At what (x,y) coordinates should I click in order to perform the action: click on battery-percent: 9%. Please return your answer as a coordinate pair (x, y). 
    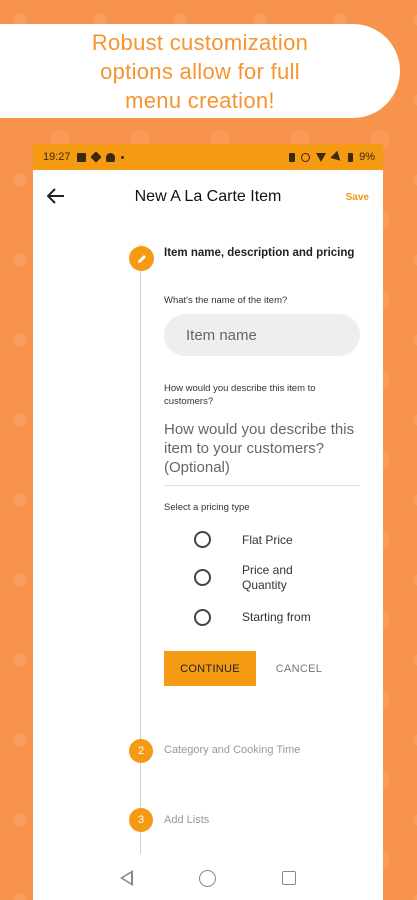
    Looking at the image, I should click on (367, 157).